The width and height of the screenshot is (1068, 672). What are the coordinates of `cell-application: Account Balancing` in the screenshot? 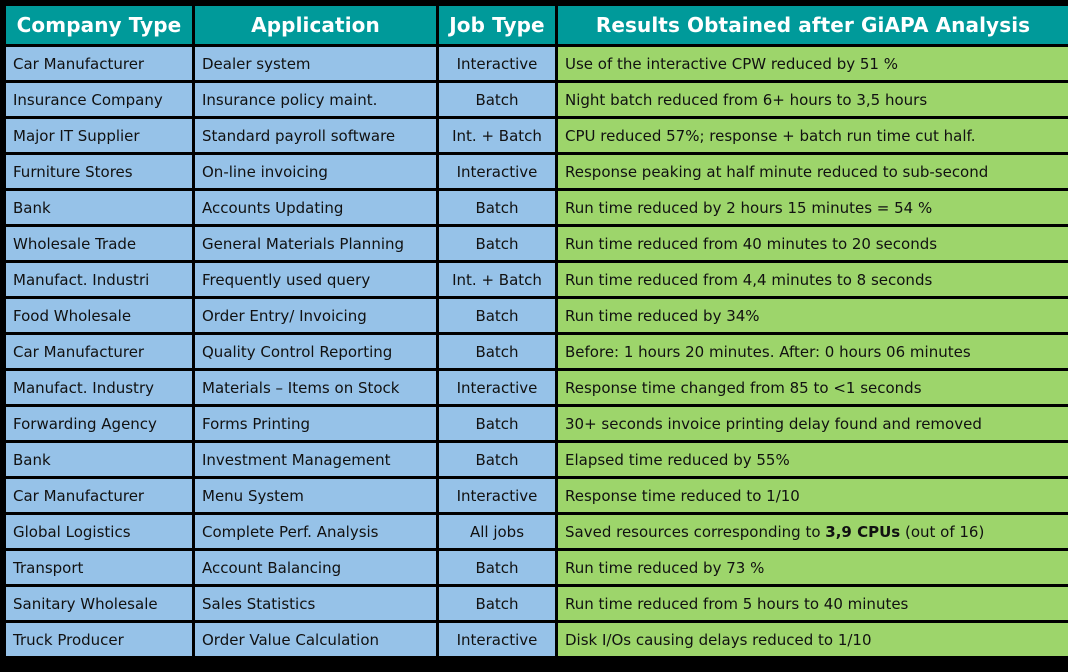 It's located at (315, 567).